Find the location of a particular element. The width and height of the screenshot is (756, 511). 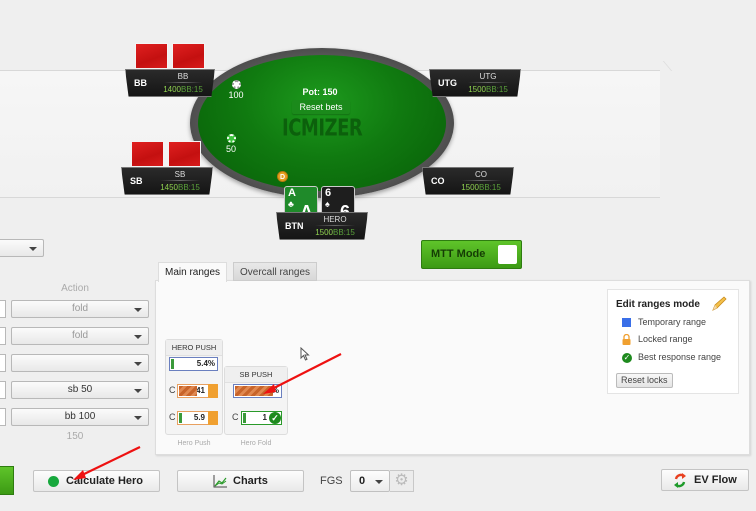

seat-btn-hero: BTN HERO 1500BB:15 is located at coordinates (322, 226).